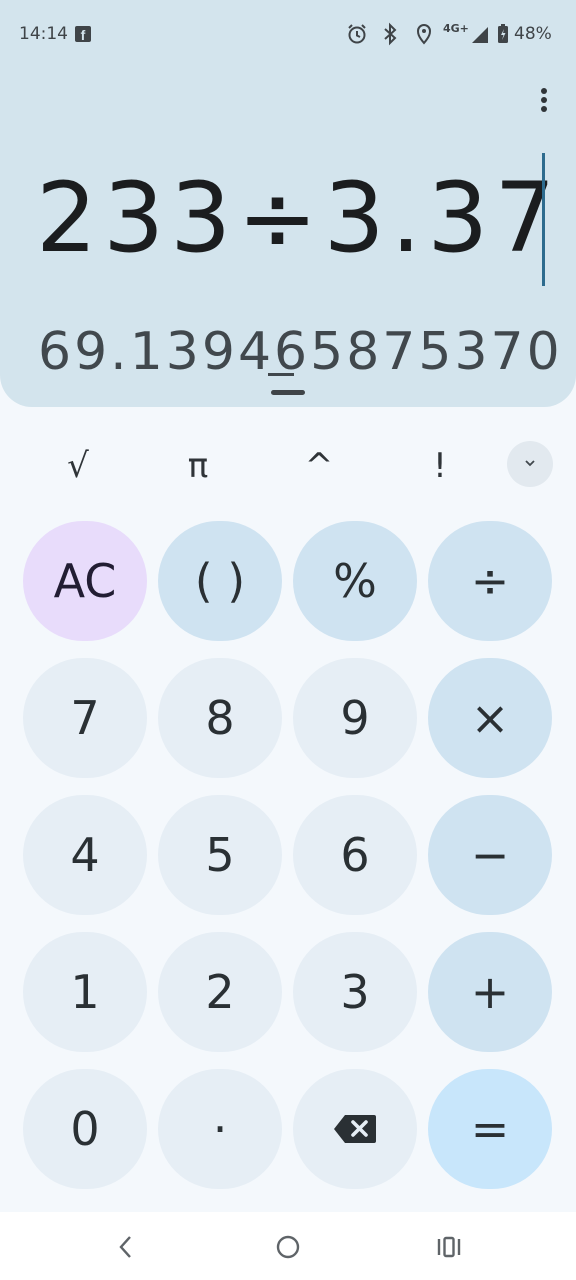  I want to click on status-bar: 14:14 f 4G+ 48%, so click(288, 34).